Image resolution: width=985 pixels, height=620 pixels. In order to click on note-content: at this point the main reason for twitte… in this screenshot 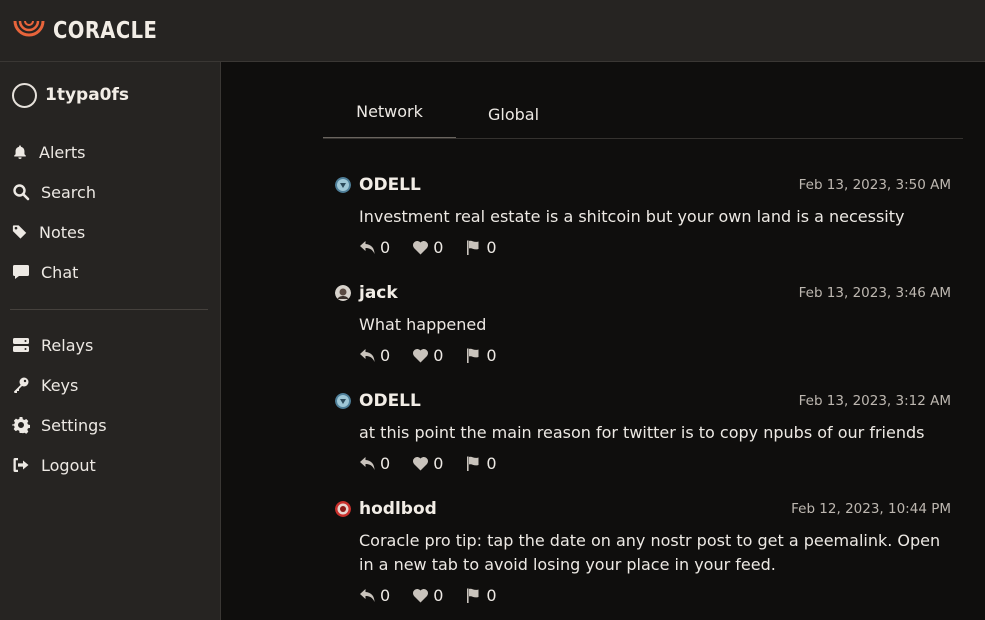, I will do `click(642, 432)`.